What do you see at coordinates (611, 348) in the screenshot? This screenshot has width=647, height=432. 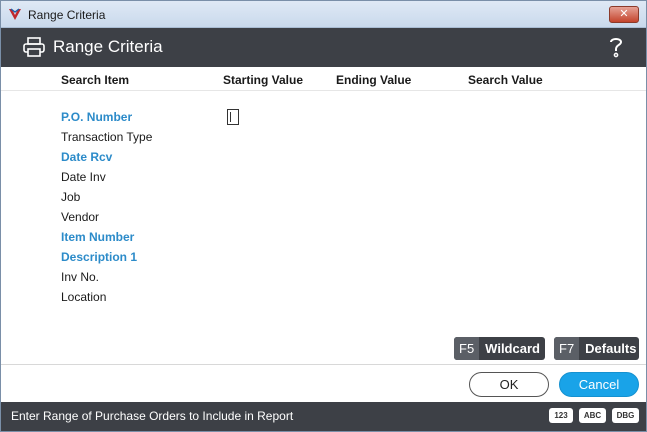 I see `defaults-label: Defaults` at bounding box center [611, 348].